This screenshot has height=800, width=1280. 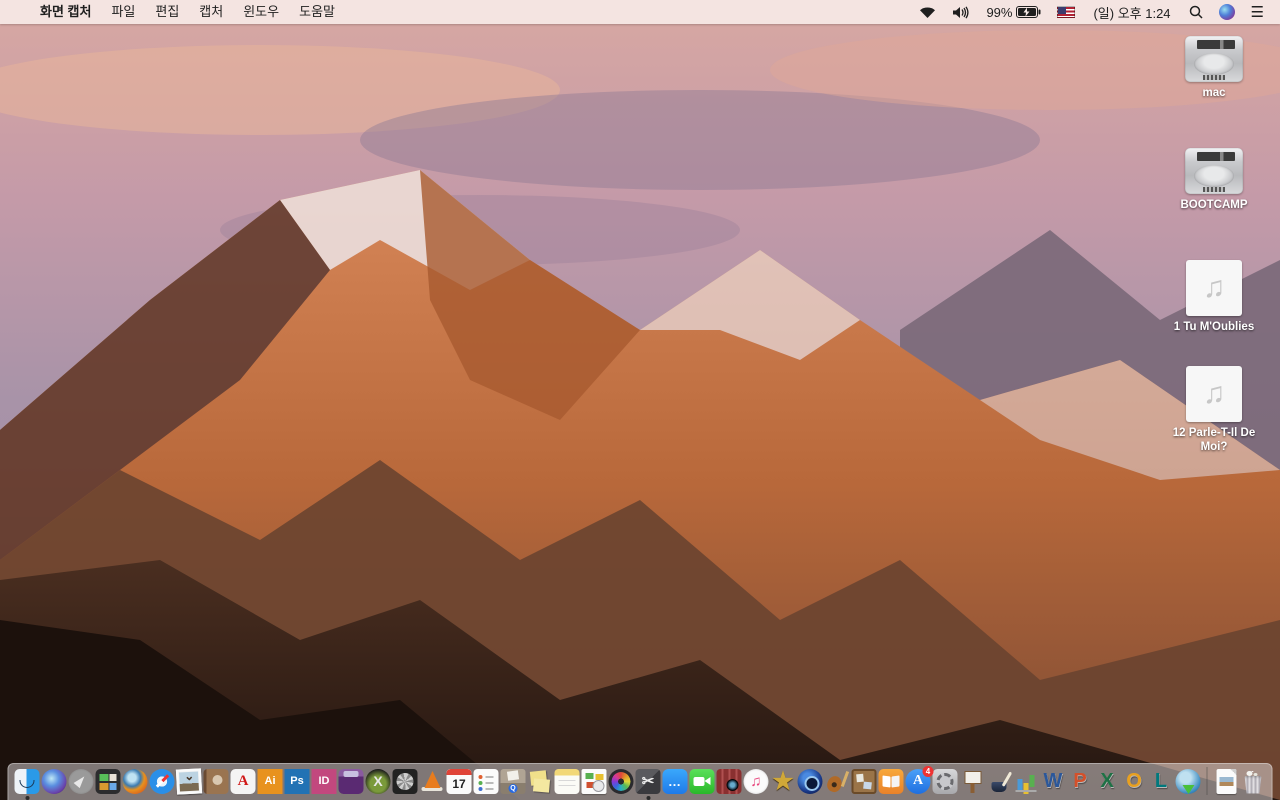 What do you see at coordinates (640, 12) in the screenshot?
I see `menu-bar: 화면 캡처 파일 편집 캡처 윈도우 도움말 99% (일) 오후 1:24 ☰` at bounding box center [640, 12].